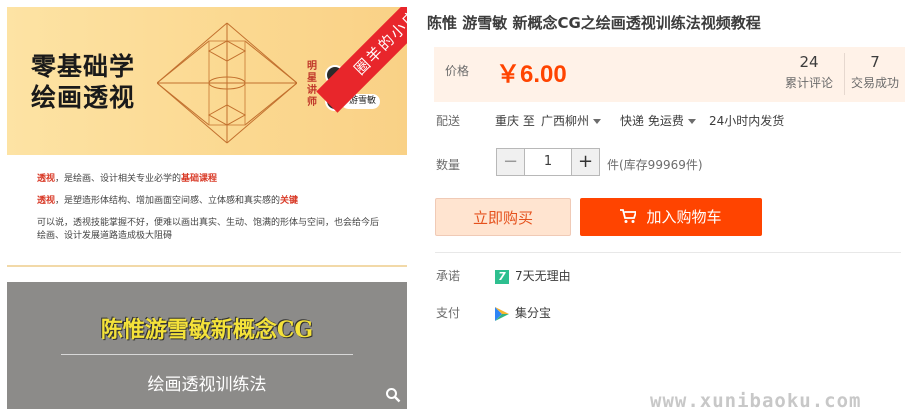  I want to click on qty-input: 1, so click(548, 162).